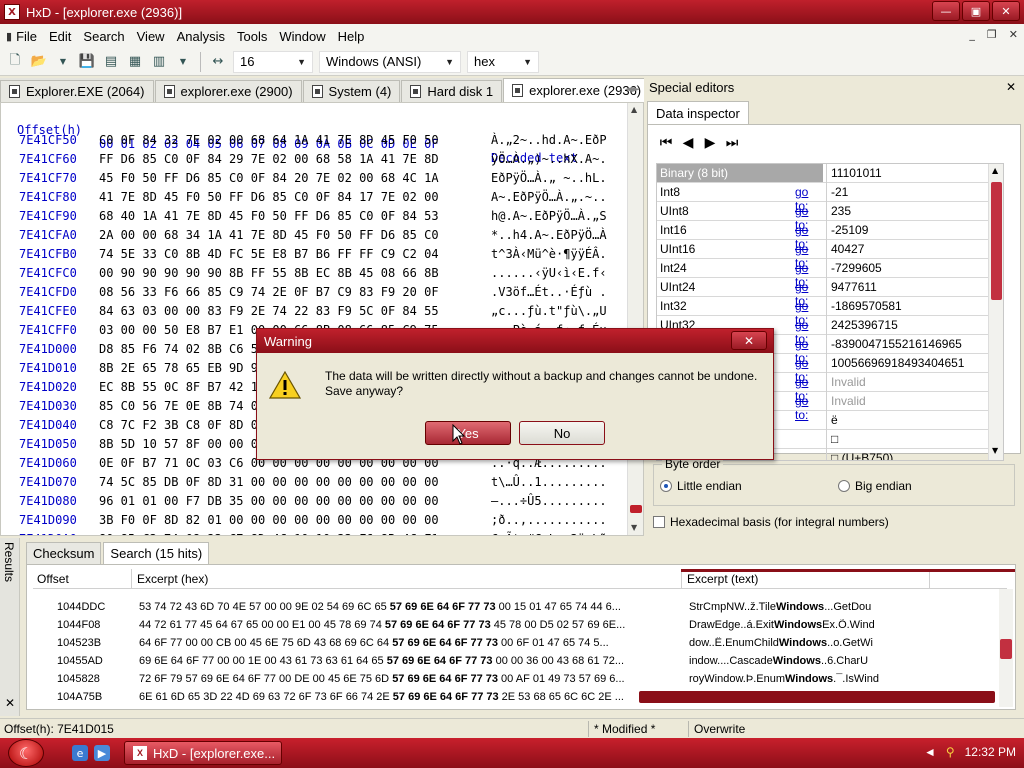 The height and width of the screenshot is (768, 1024). What do you see at coordinates (916, 420) in the screenshot?
I see `data-value: ë` at bounding box center [916, 420].